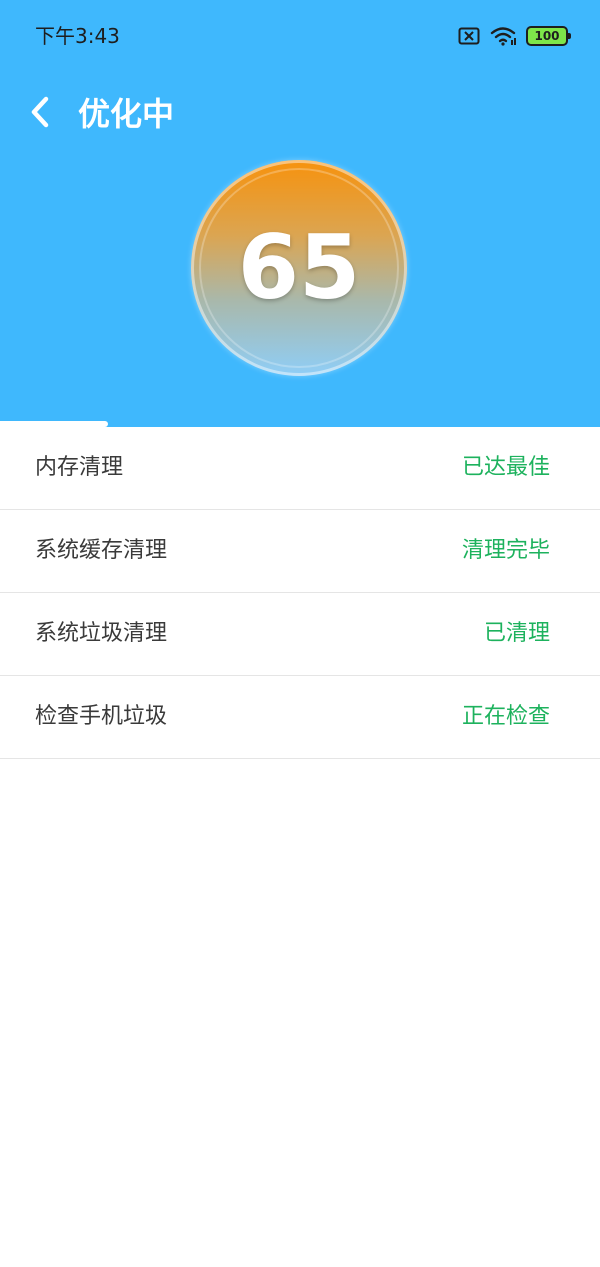  What do you see at coordinates (126, 114) in the screenshot?
I see `page-title: 优化中` at bounding box center [126, 114].